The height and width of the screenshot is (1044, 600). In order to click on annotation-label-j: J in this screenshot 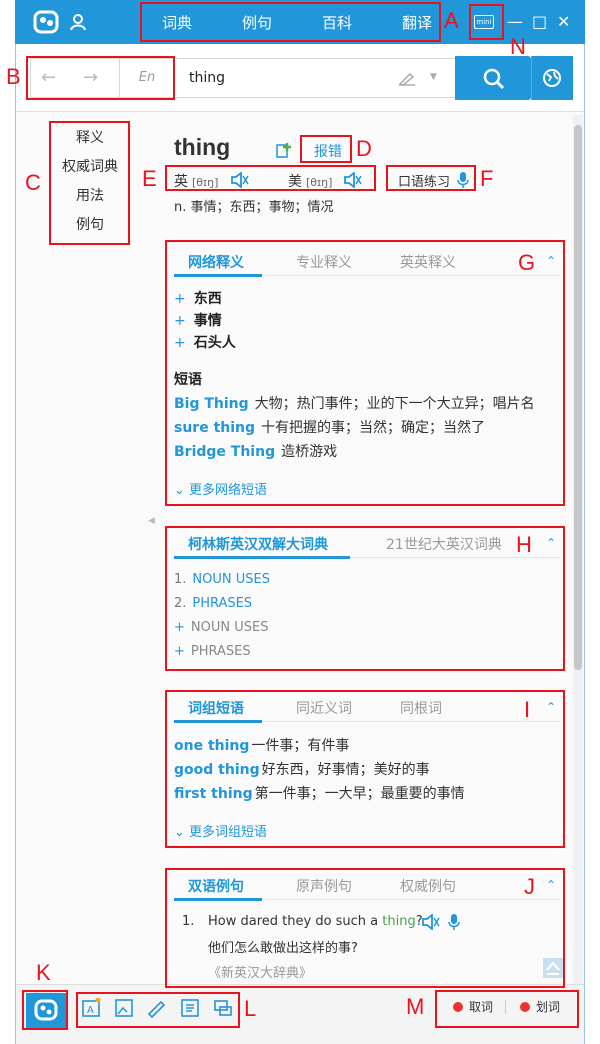, I will do `click(529, 886)`.